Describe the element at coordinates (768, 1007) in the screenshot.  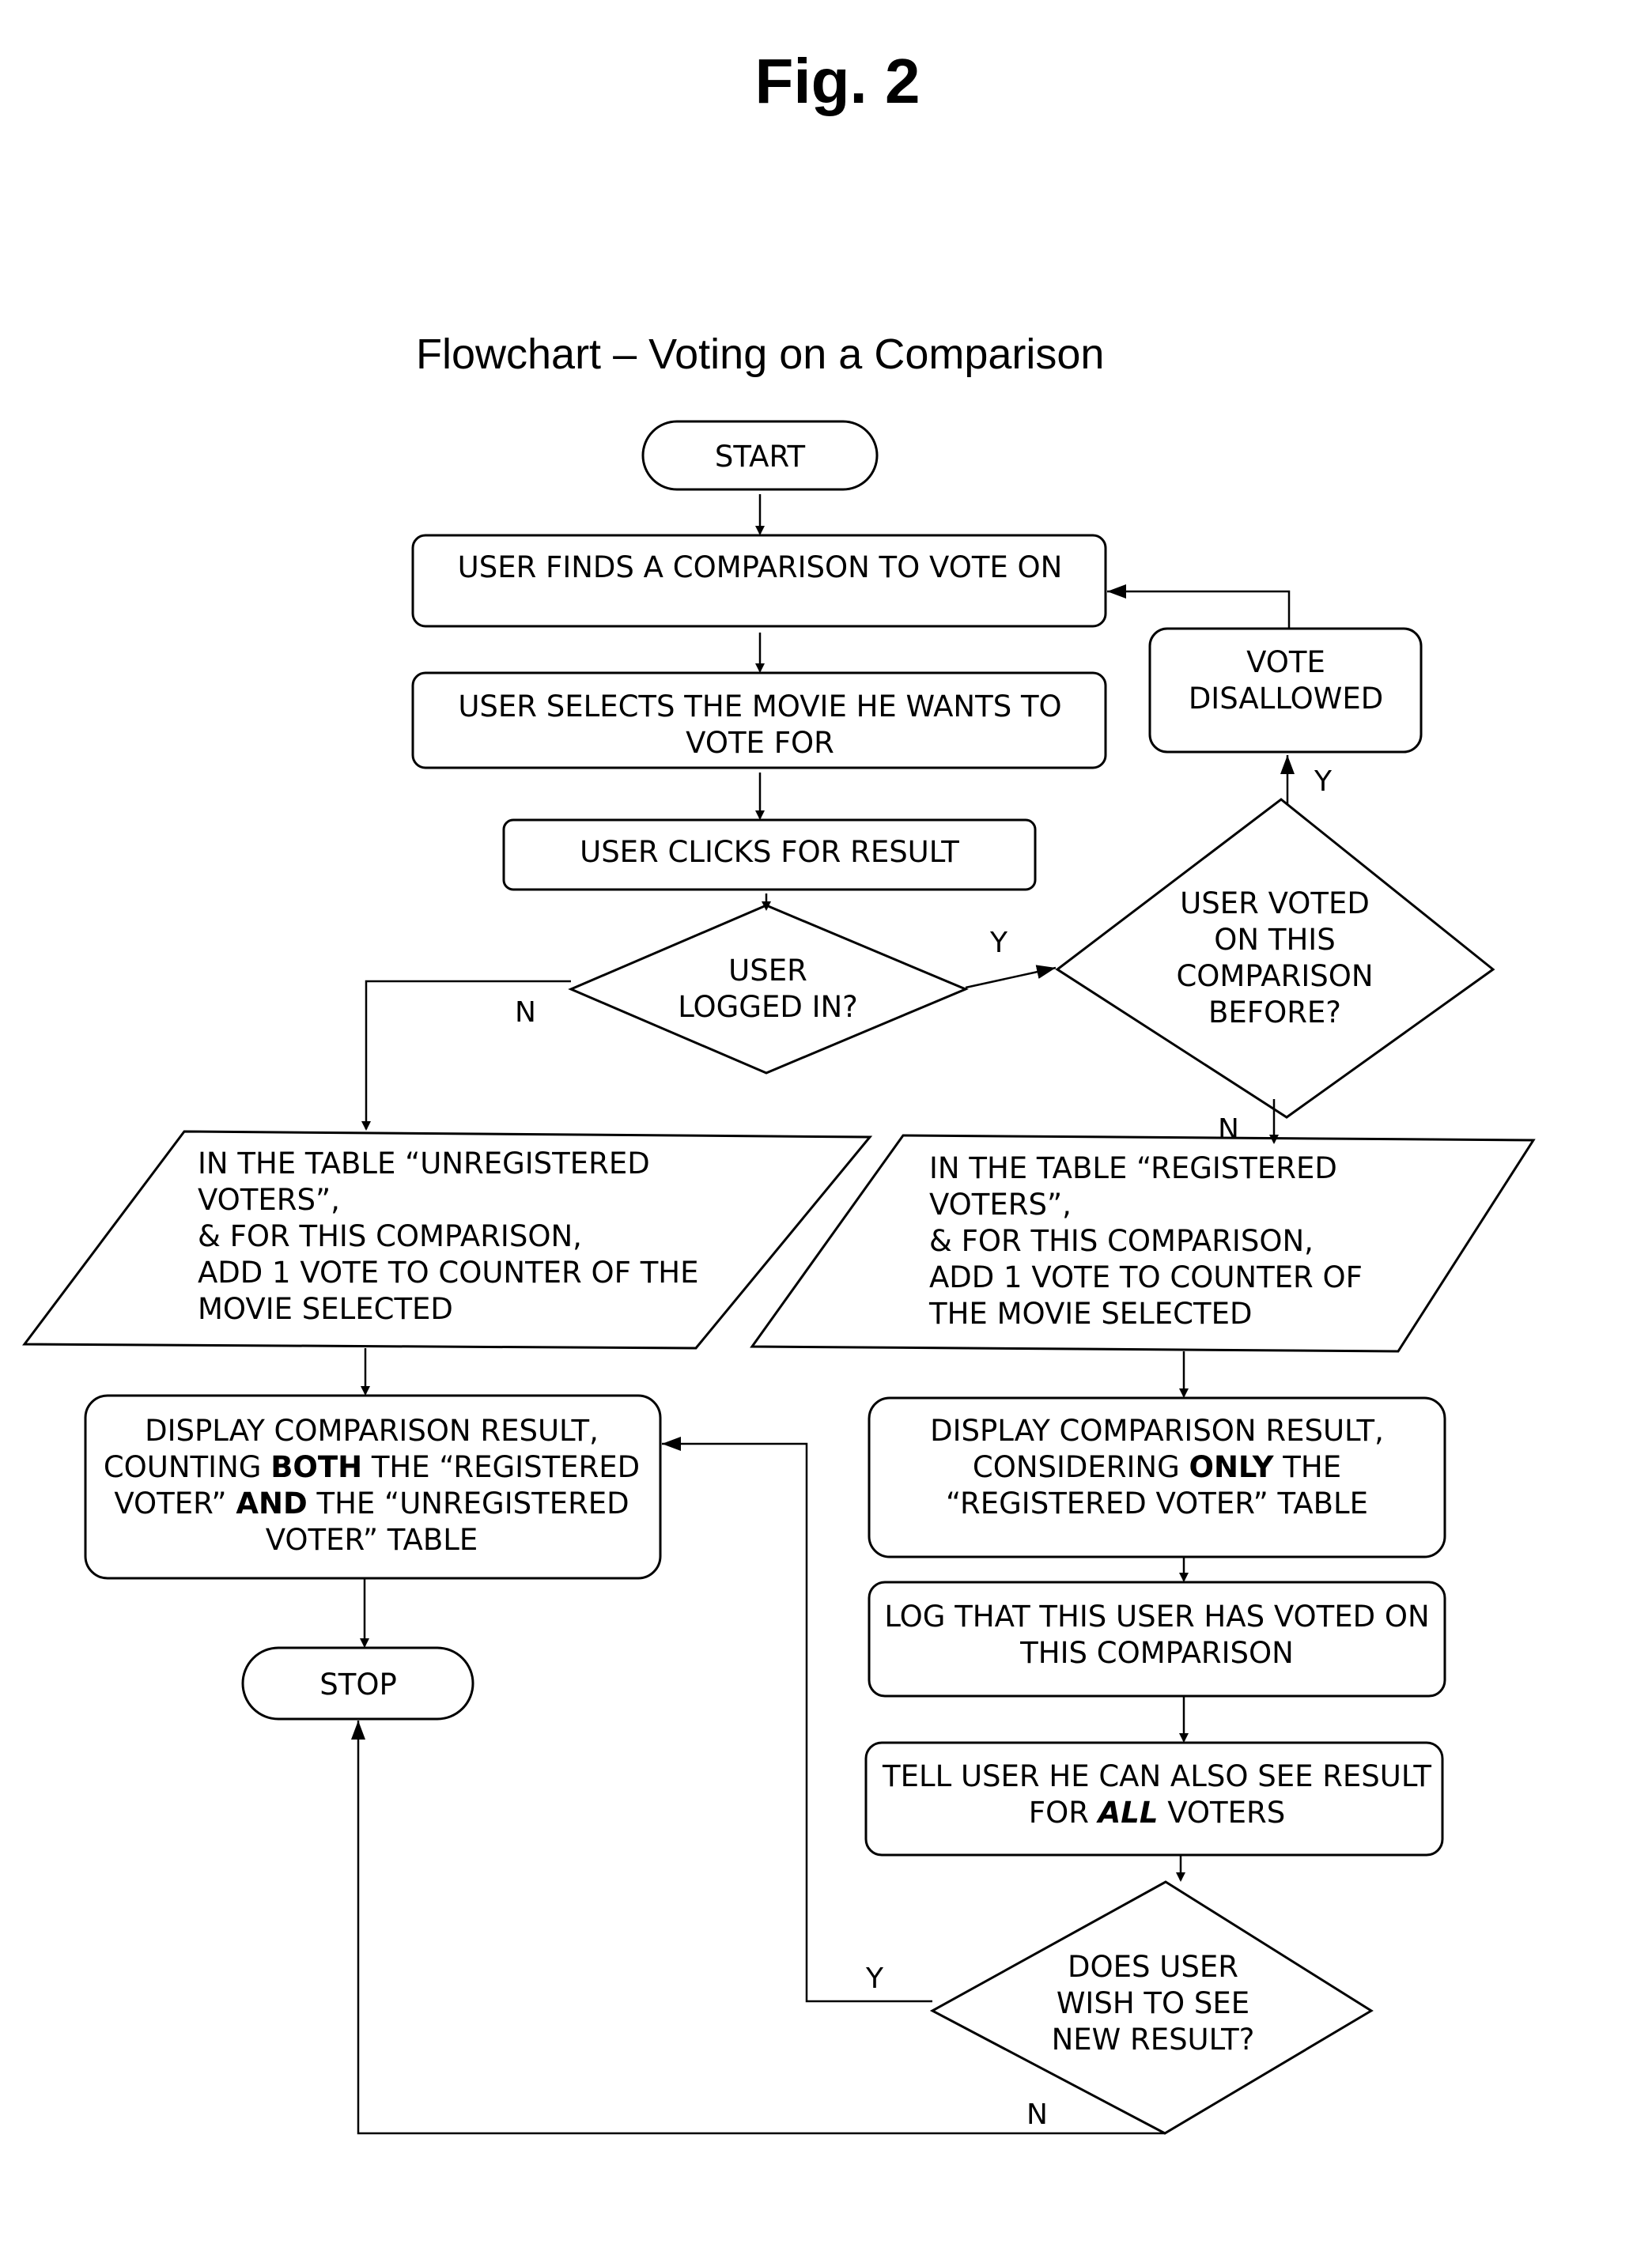
I see `text-line: LOGGED IN?` at that location.